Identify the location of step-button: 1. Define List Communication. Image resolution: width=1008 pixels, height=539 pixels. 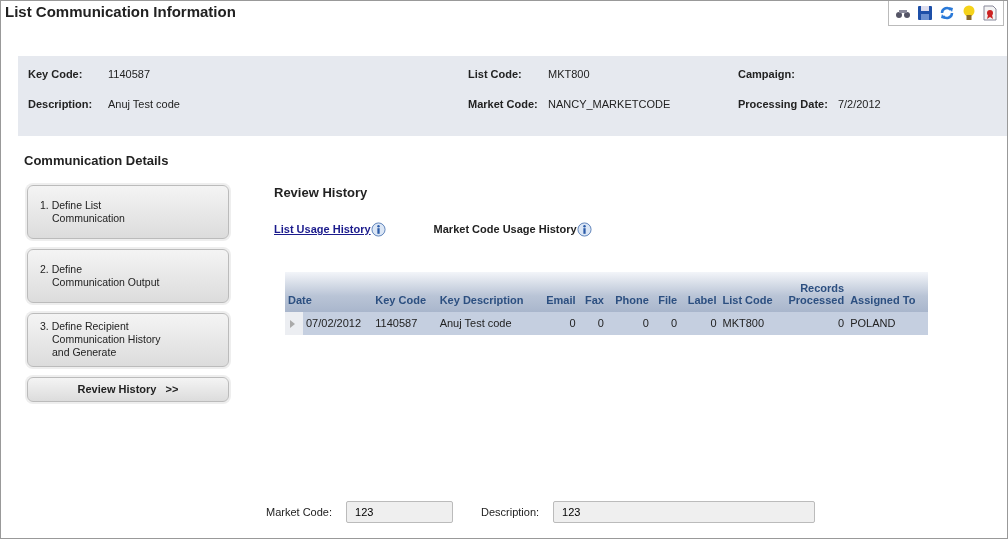
(128, 211).